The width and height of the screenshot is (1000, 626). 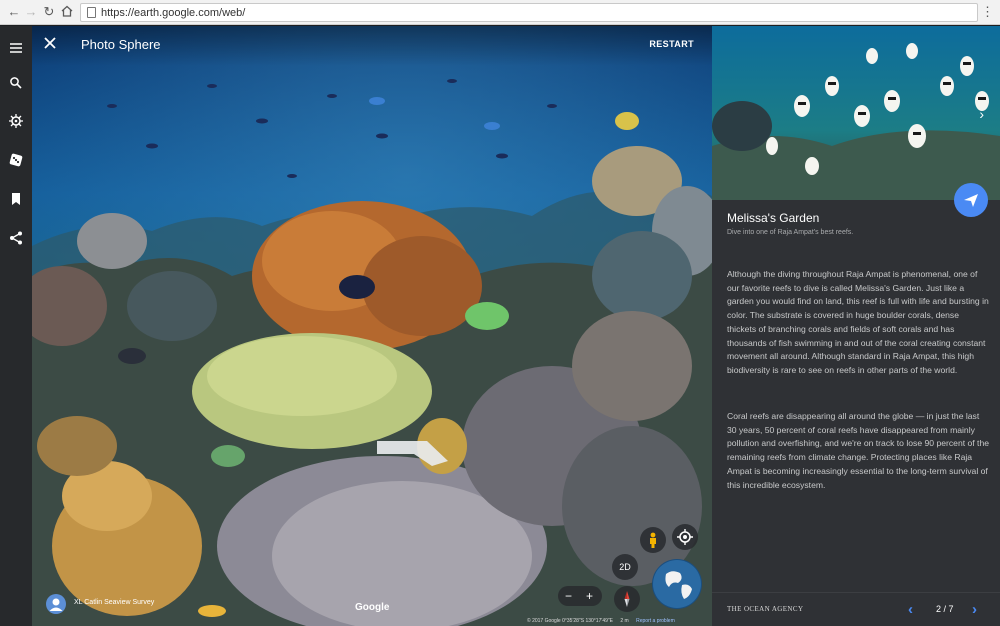 I want to click on hamburger-menu-icon, so click(x=16, y=48).